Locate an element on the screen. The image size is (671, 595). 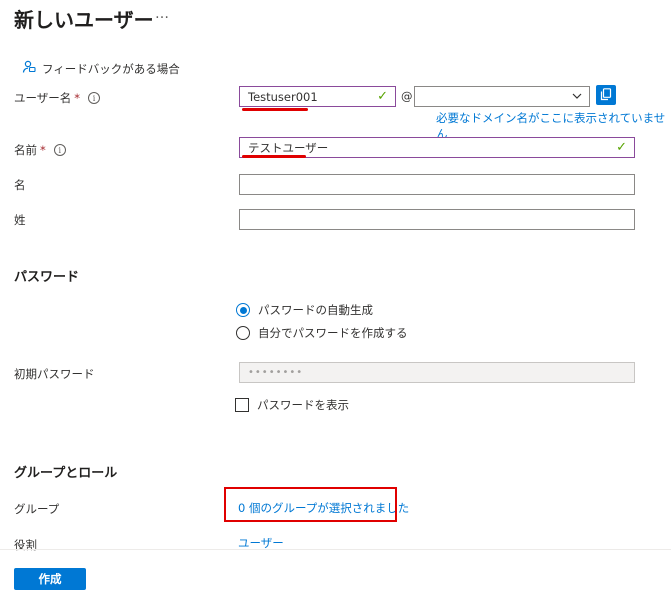
initial-password-input: •••••••• is located at coordinates (437, 372).